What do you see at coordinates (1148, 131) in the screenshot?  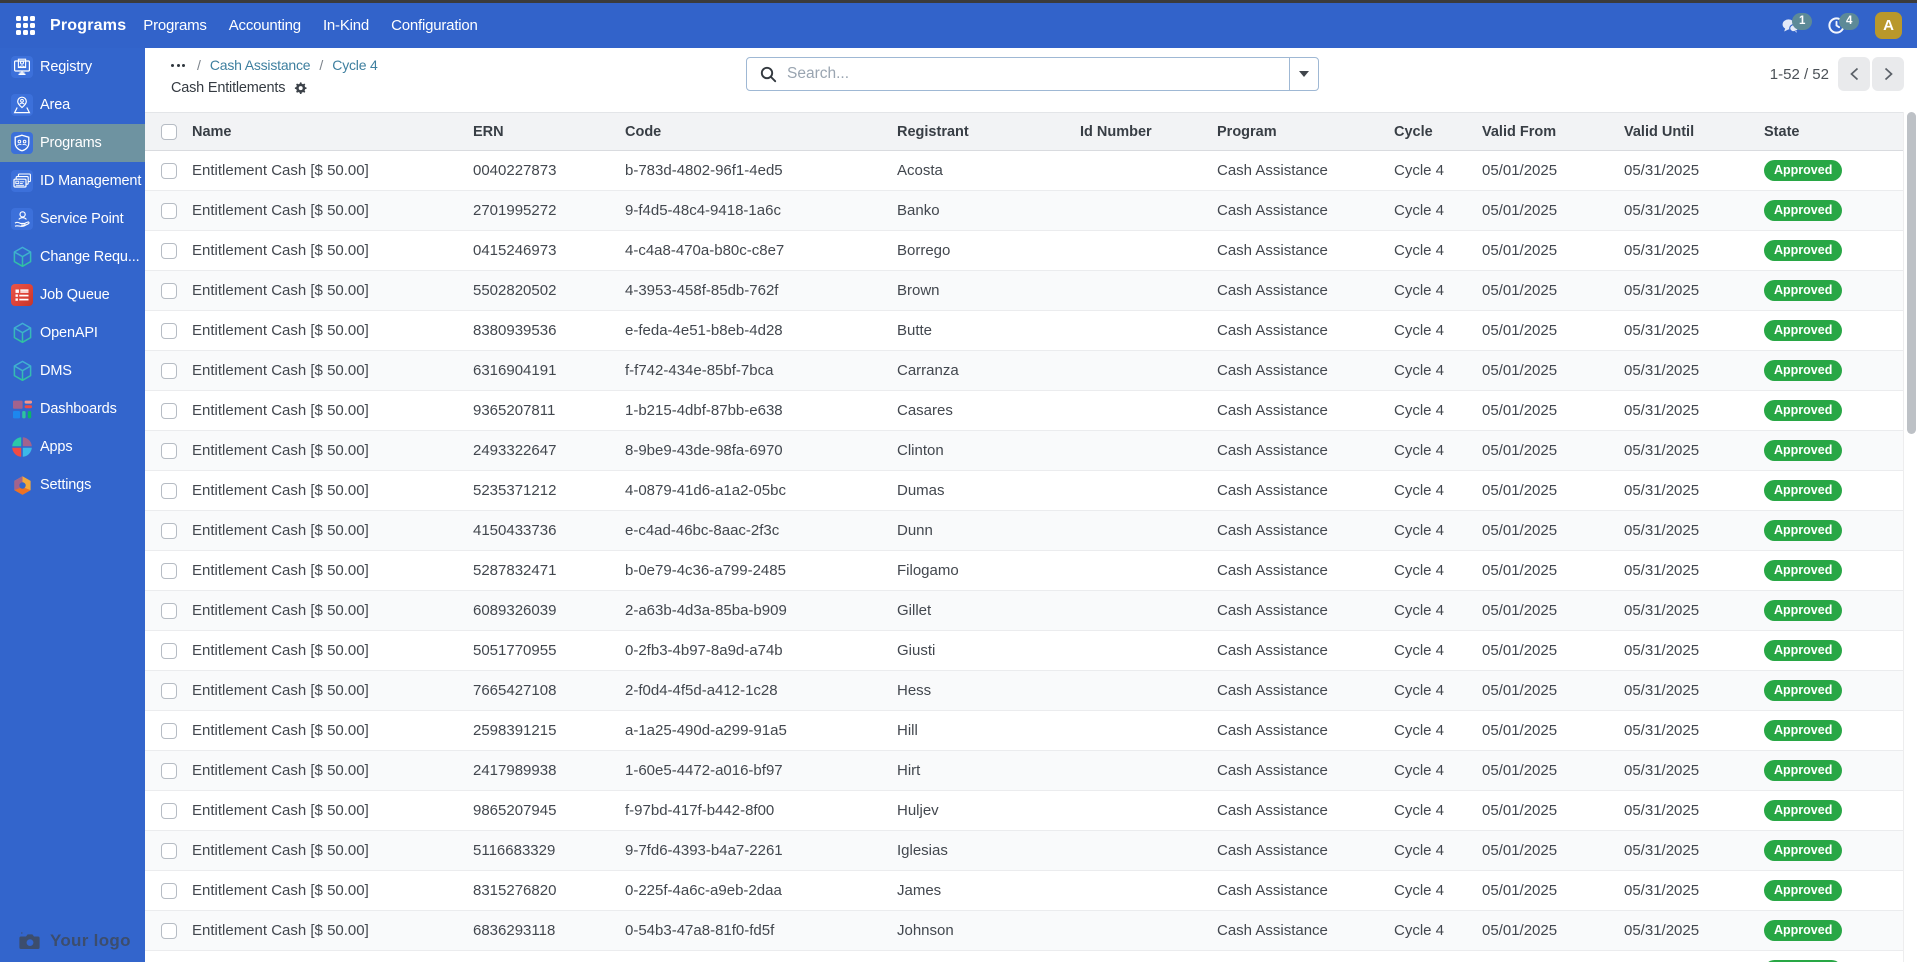 I see `column-header-id-number: Id Number` at bounding box center [1148, 131].